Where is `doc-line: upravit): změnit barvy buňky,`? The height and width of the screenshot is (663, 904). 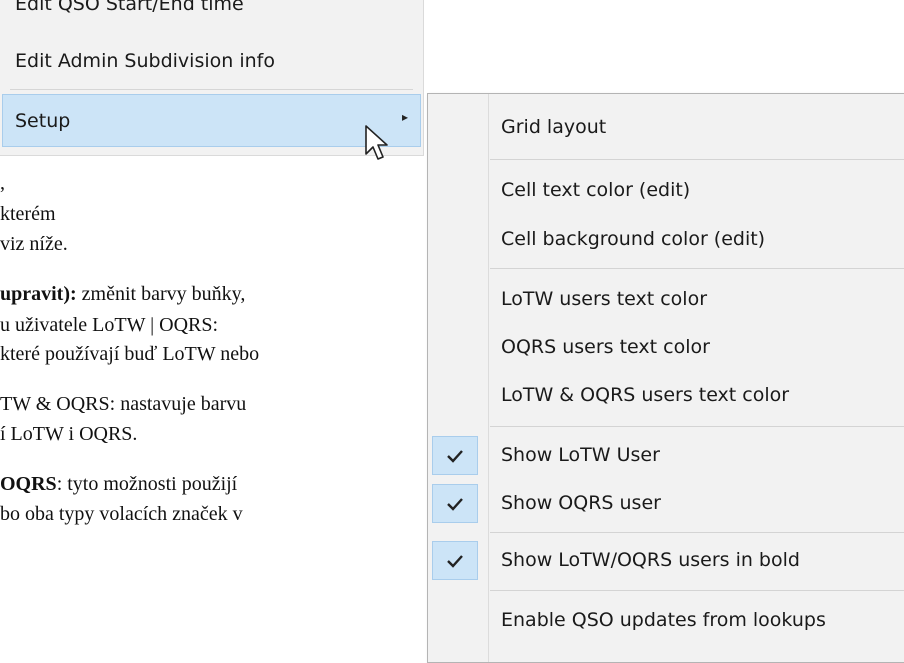 doc-line: upravit): změnit barvy buňky, is located at coordinates (123, 294).